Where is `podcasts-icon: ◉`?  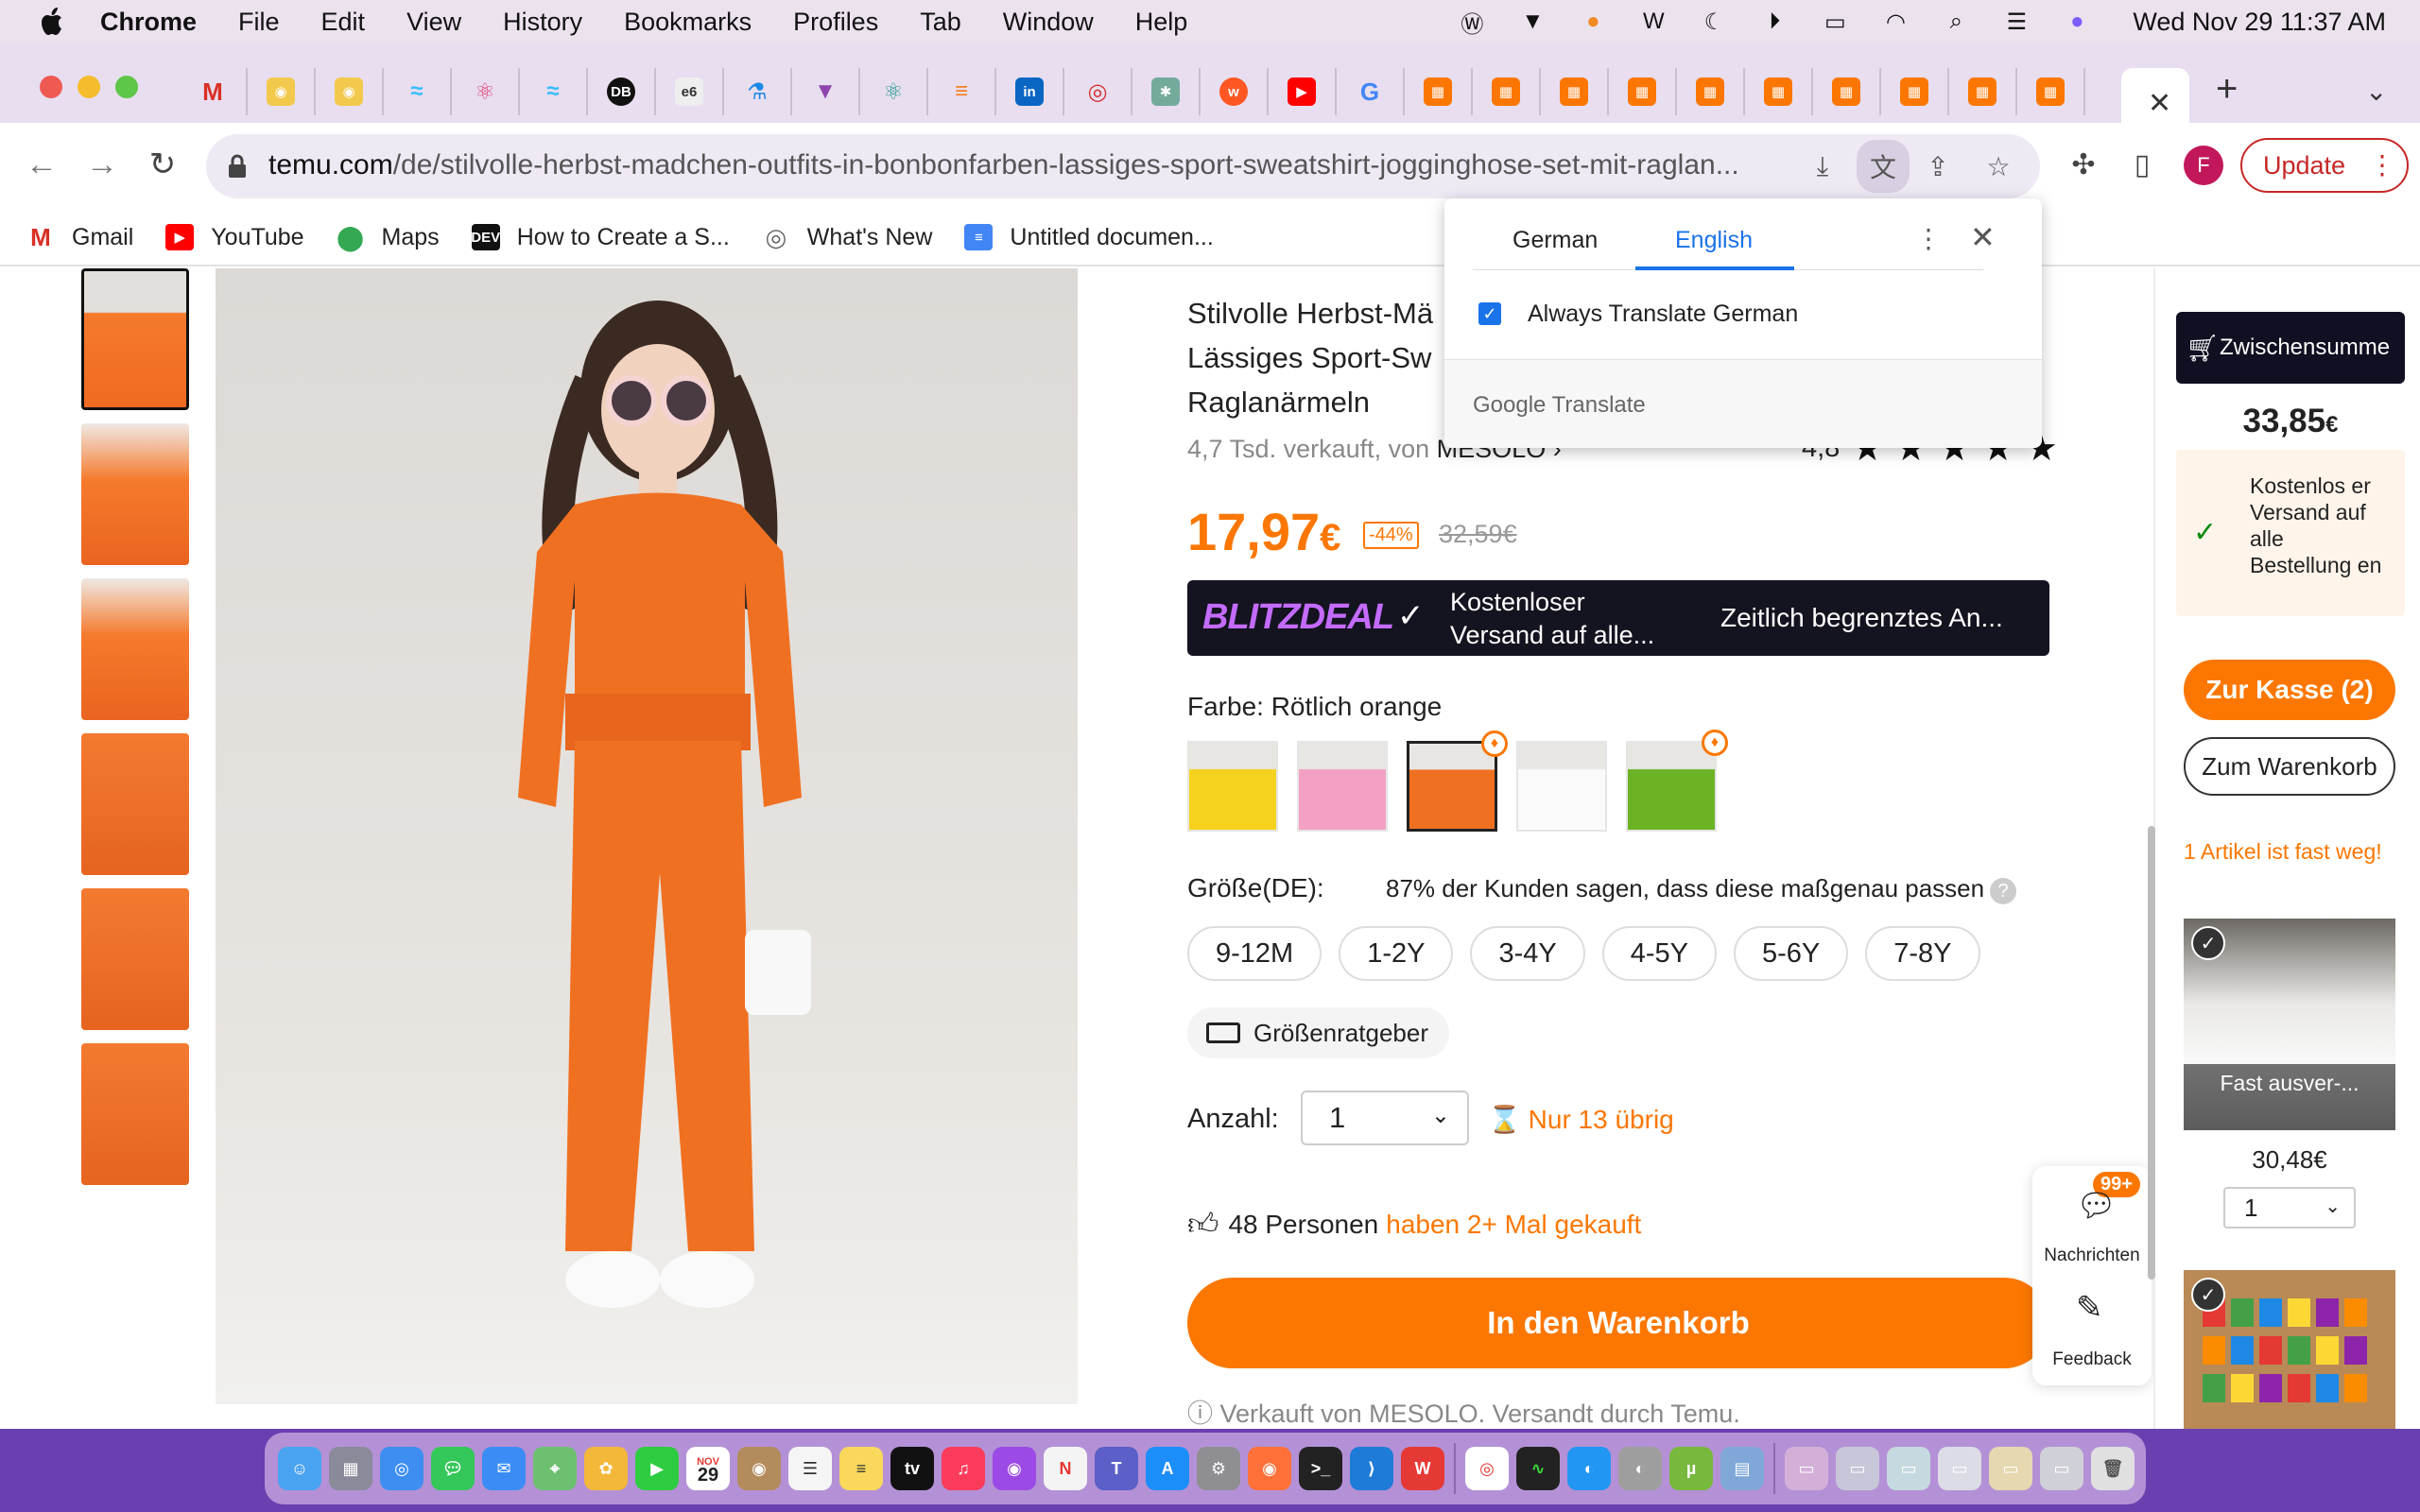 podcasts-icon: ◉ is located at coordinates (1014, 1468).